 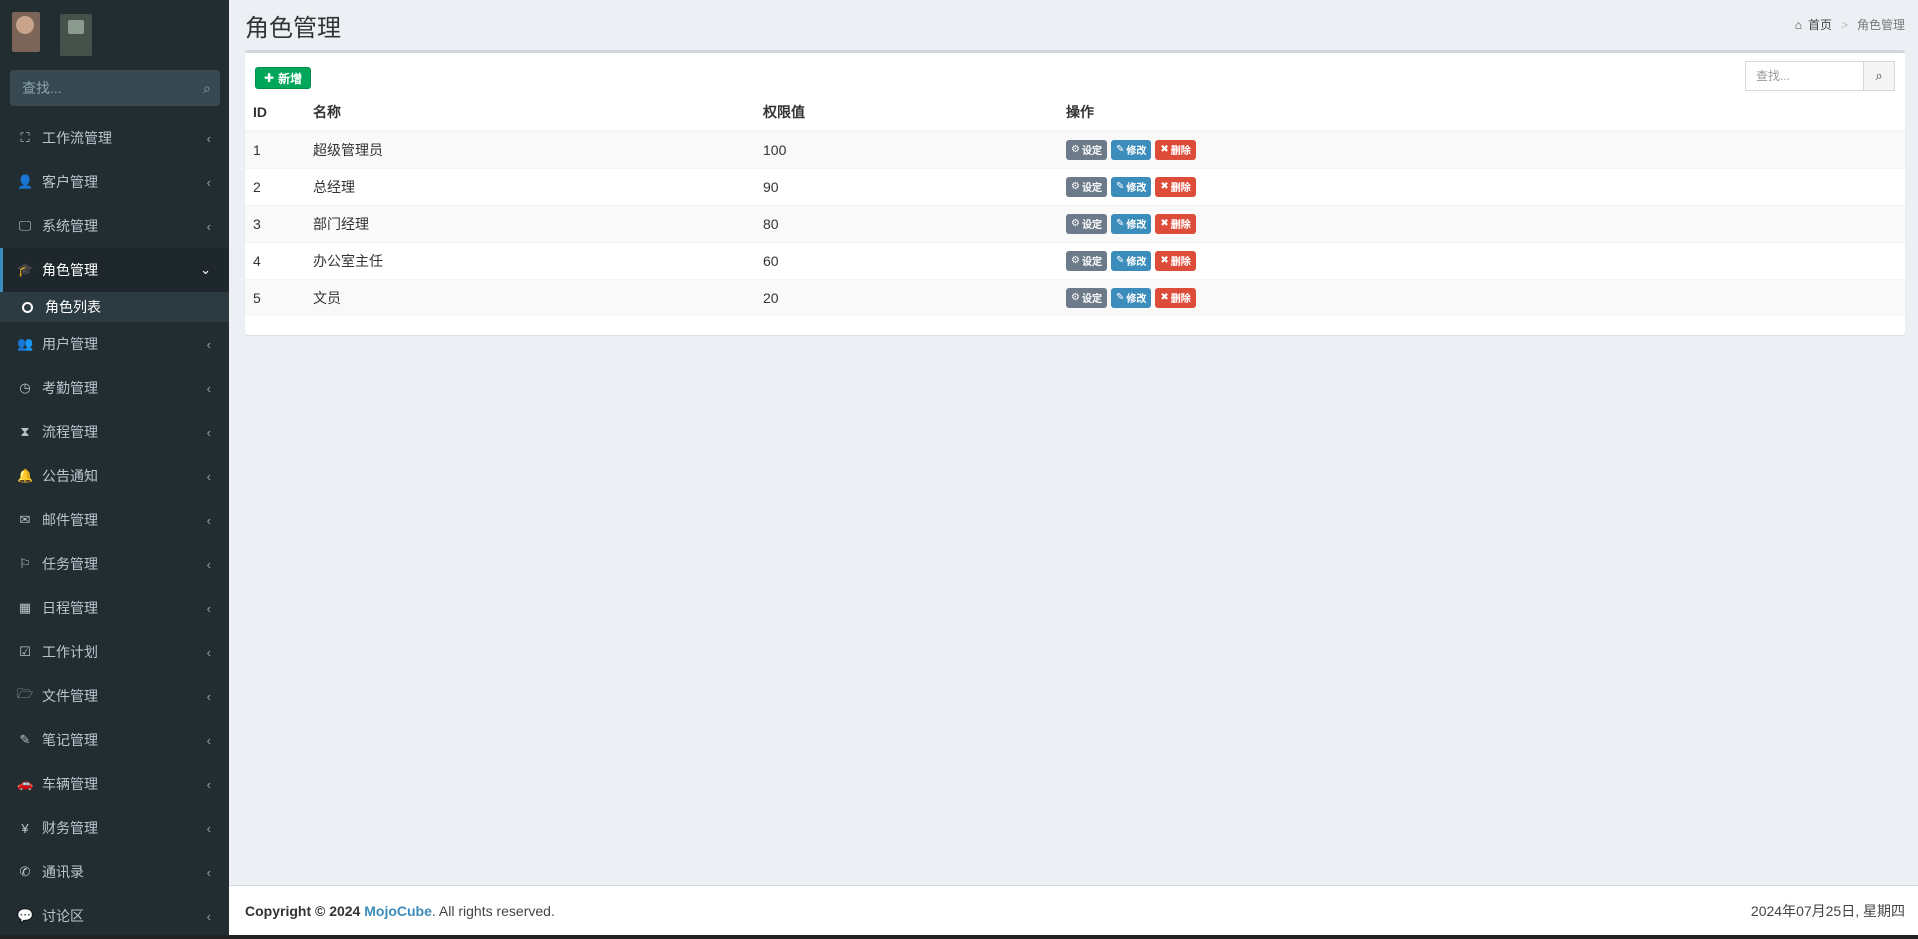 What do you see at coordinates (114, 828) in the screenshot?
I see `sidebar-item-15: ¥ 财务管理 ‹` at bounding box center [114, 828].